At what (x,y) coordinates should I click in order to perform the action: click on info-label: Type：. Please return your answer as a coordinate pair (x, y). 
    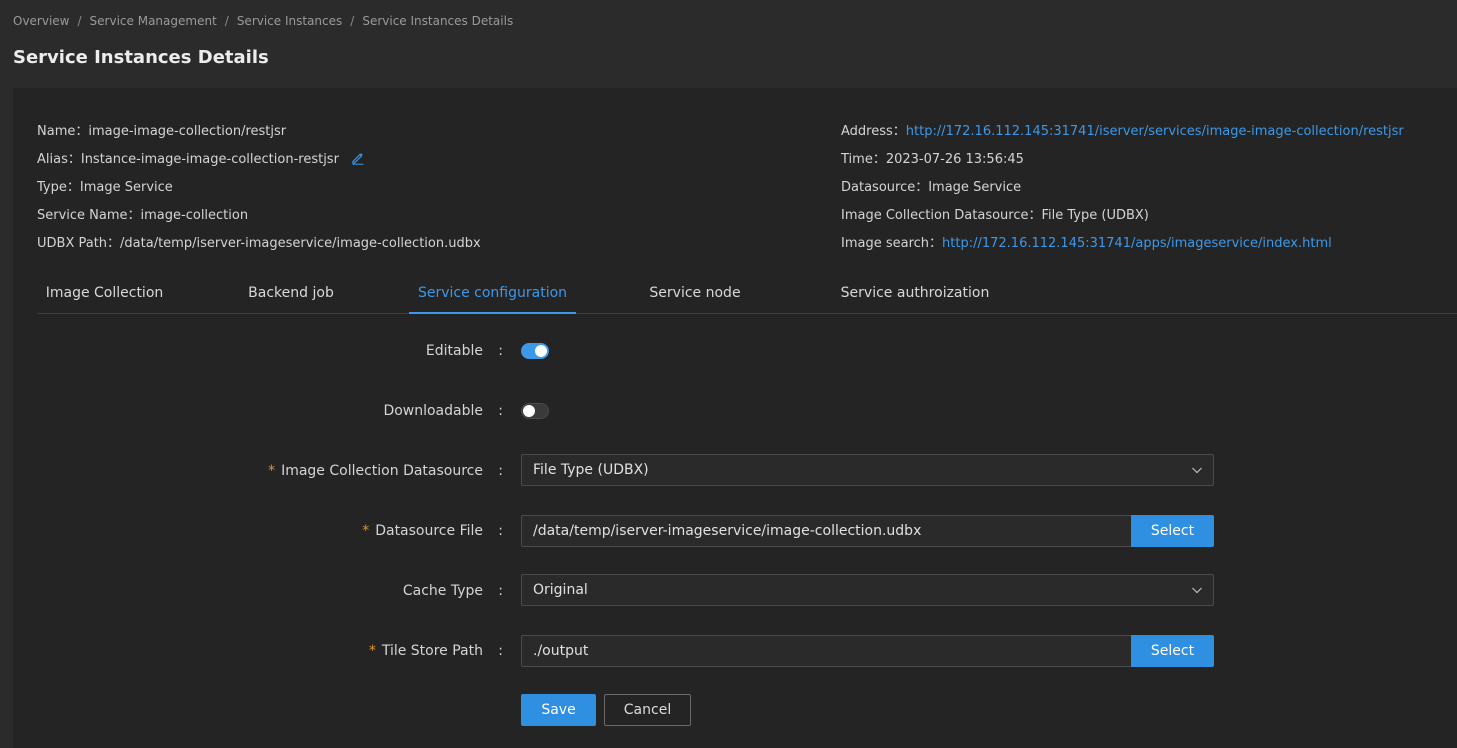
    Looking at the image, I should click on (58, 187).